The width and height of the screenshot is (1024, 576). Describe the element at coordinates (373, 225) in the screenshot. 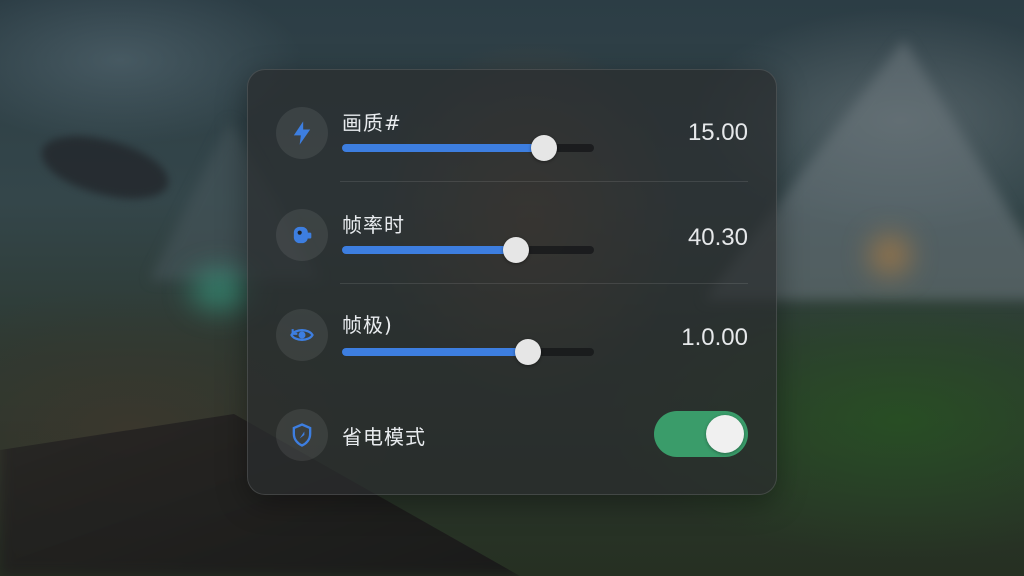

I see `setting-label: 帧率时` at that location.